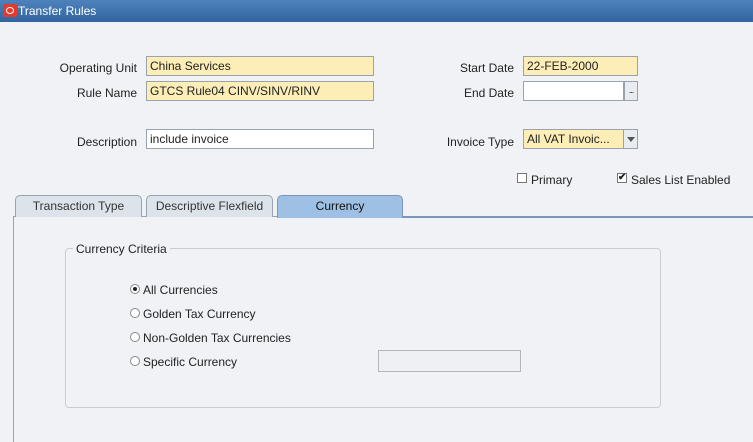 Image resolution: width=753 pixels, height=442 pixels. What do you see at coordinates (57, 11) in the screenshot?
I see `window-title: Transfer Rules` at bounding box center [57, 11].